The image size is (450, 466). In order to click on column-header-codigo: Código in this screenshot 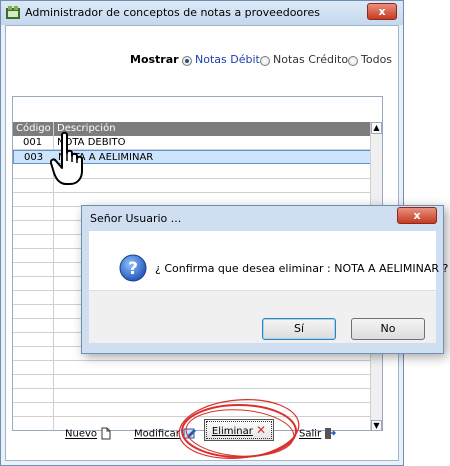, I will do `click(33, 128)`.